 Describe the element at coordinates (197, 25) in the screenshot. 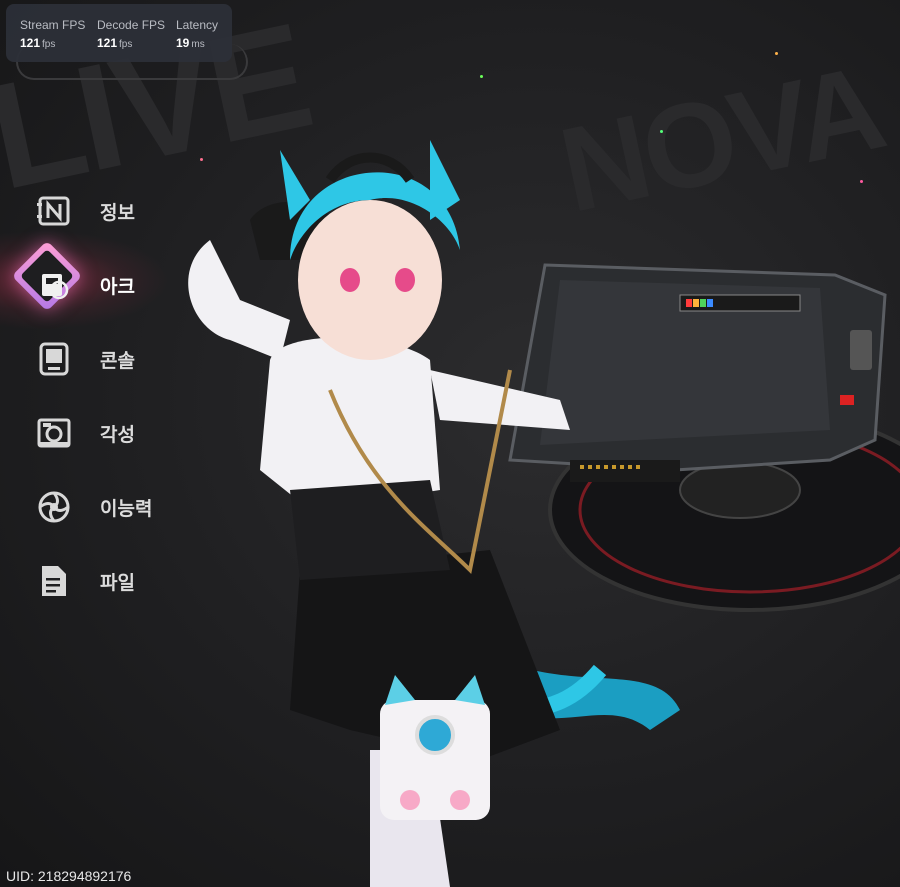

I see `latency-label: Latency` at that location.